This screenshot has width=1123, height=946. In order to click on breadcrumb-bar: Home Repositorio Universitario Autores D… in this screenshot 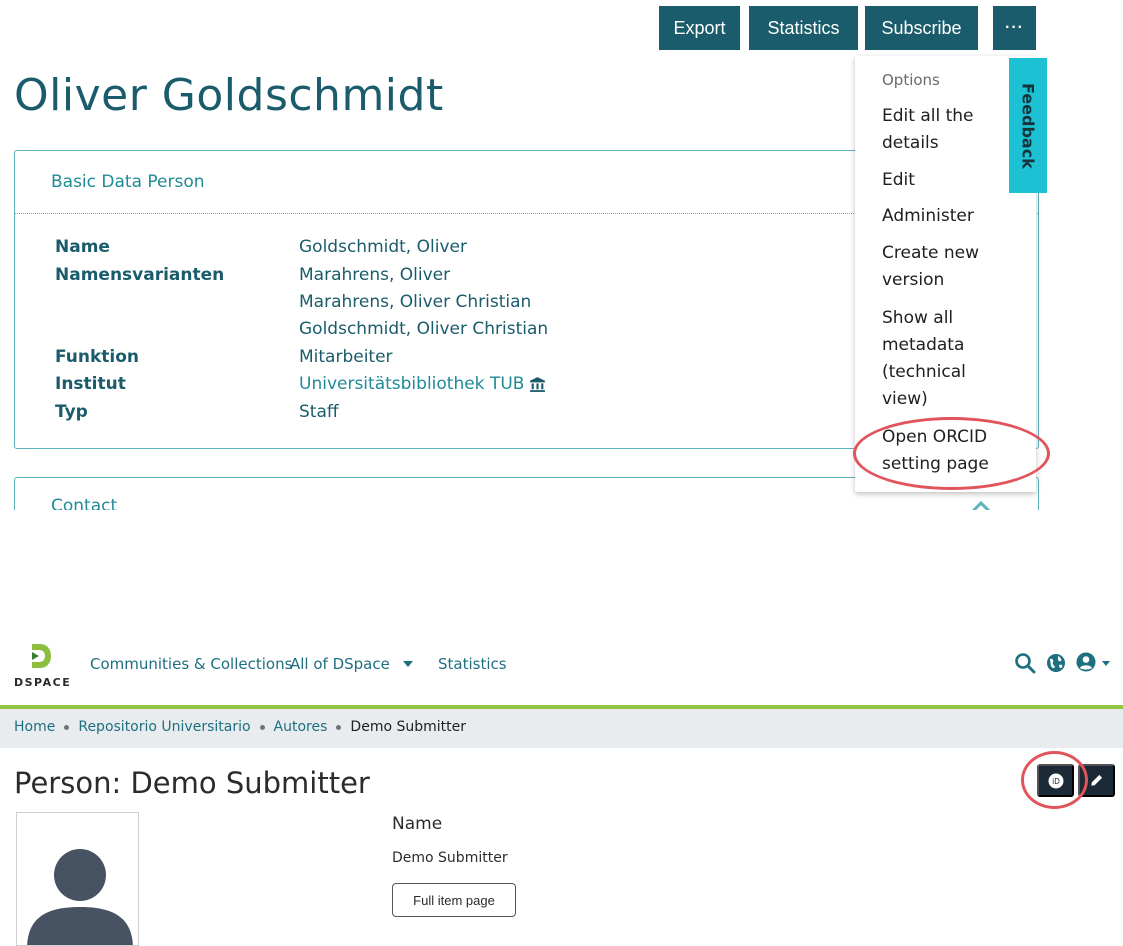, I will do `click(561, 728)`.